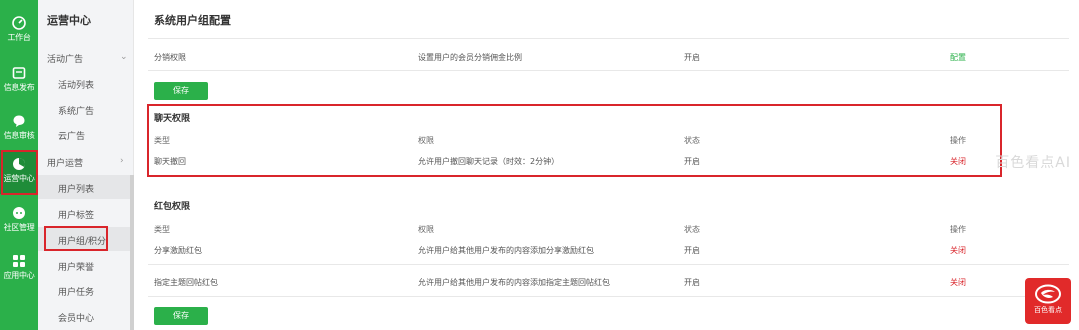 Image resolution: width=1079 pixels, height=330 pixels. I want to click on watermark: 百色看点AI, so click(1033, 163).